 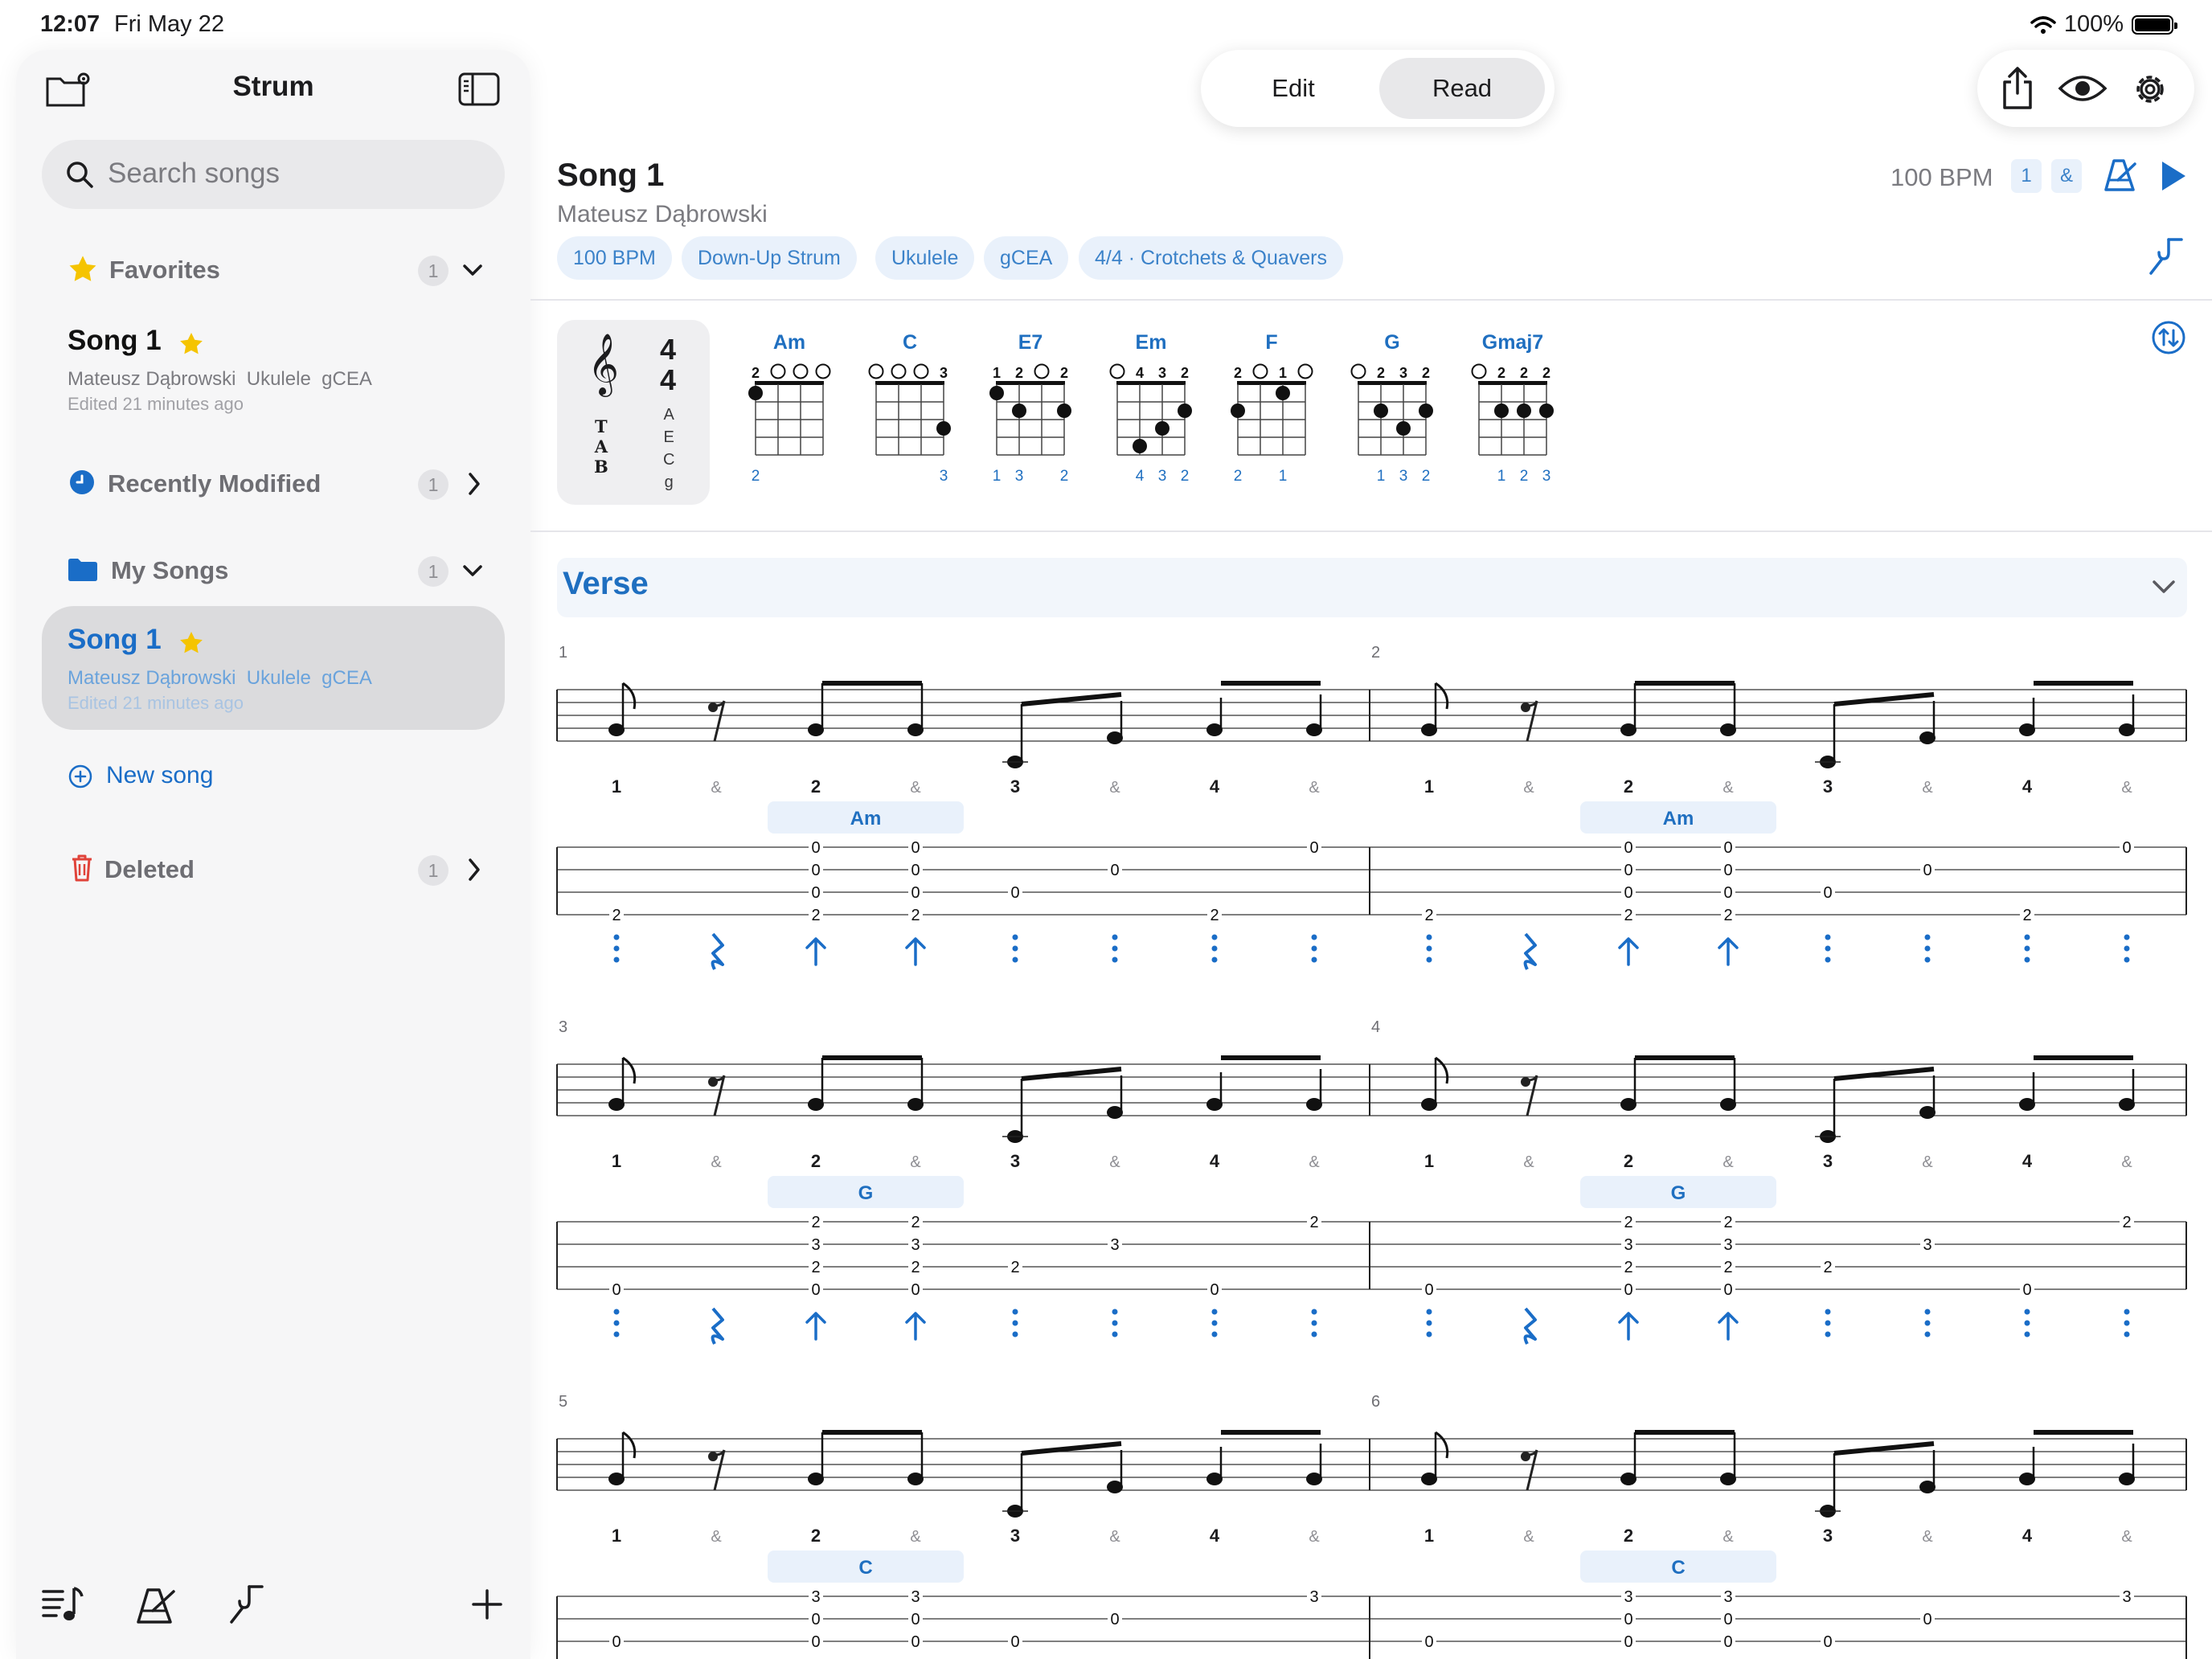 I want to click on strum-rest, so click(x=717, y=1326).